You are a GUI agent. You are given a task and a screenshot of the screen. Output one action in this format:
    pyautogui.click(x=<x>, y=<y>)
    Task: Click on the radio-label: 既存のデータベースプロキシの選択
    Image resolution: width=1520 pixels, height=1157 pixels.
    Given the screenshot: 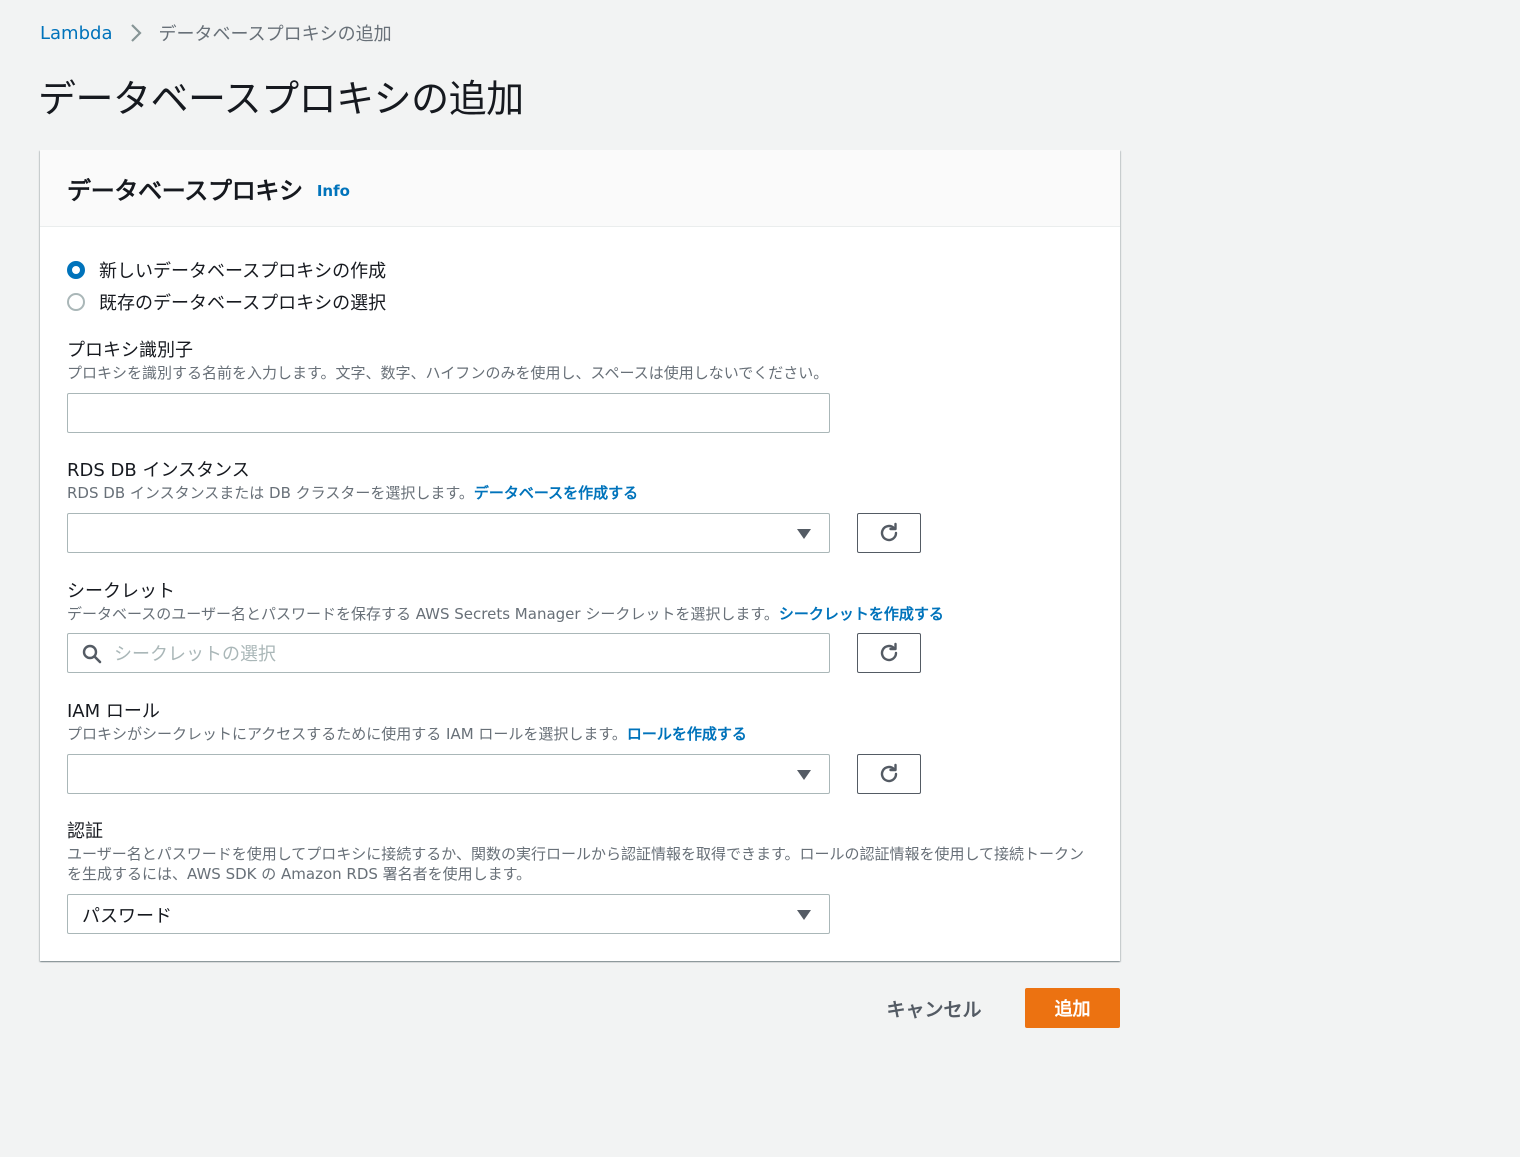 What is the action you would take?
    pyautogui.click(x=243, y=303)
    